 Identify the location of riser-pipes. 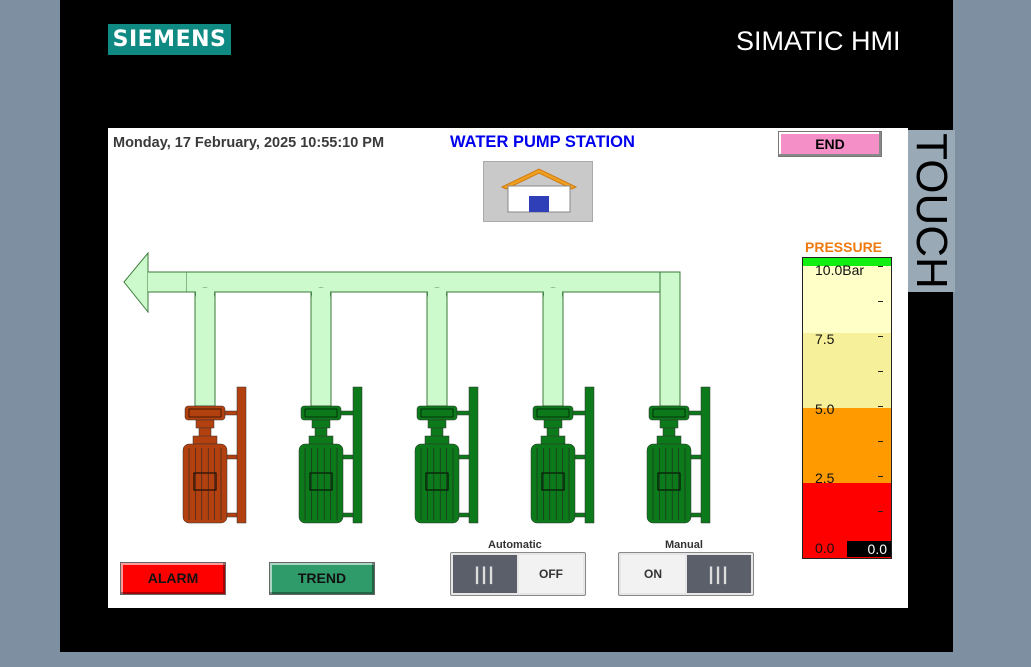
(379, 347).